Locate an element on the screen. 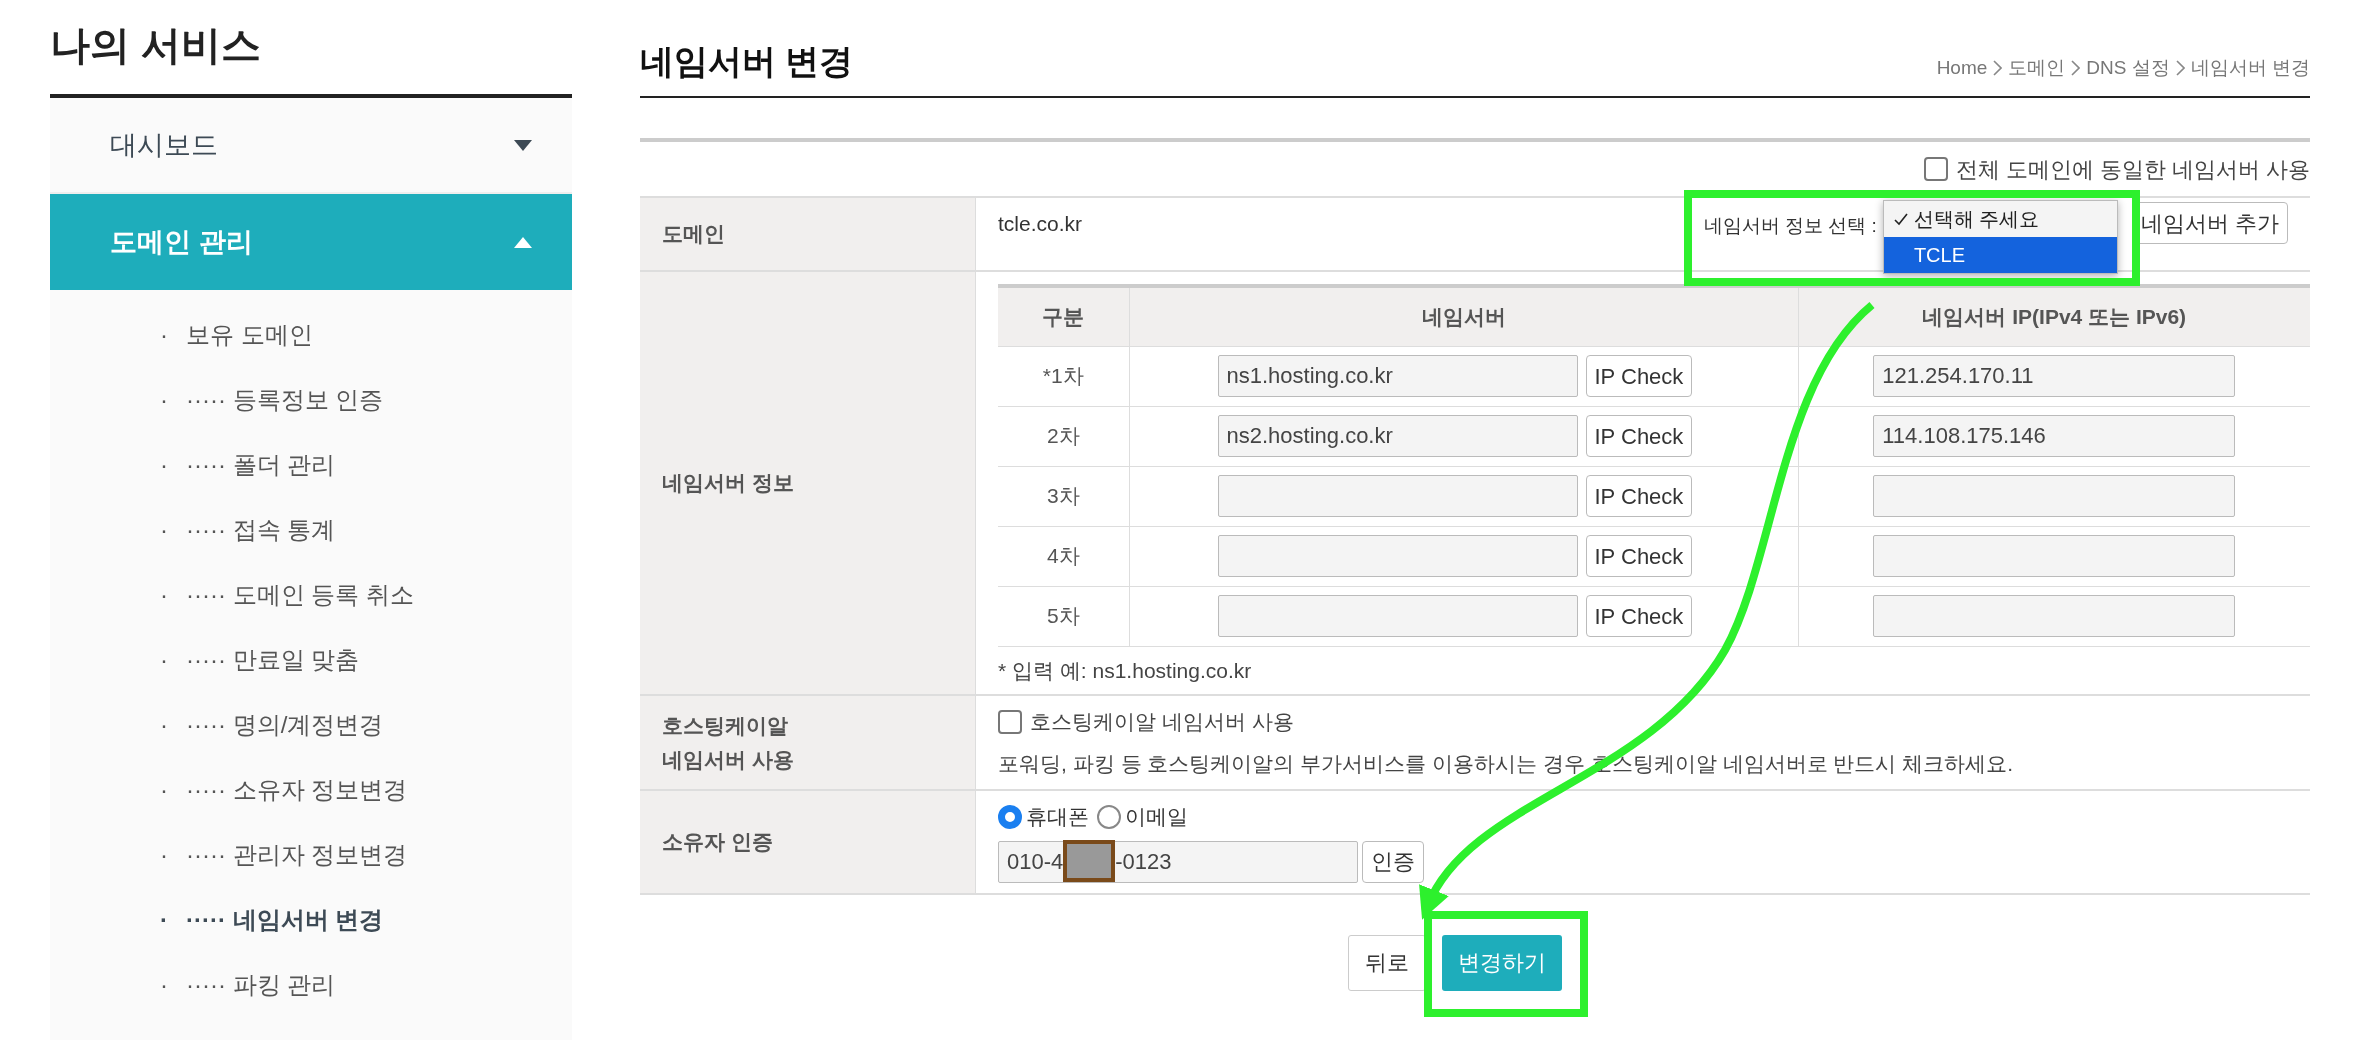  submenu-label: ····· 등록정보 인증 is located at coordinates (285, 399).